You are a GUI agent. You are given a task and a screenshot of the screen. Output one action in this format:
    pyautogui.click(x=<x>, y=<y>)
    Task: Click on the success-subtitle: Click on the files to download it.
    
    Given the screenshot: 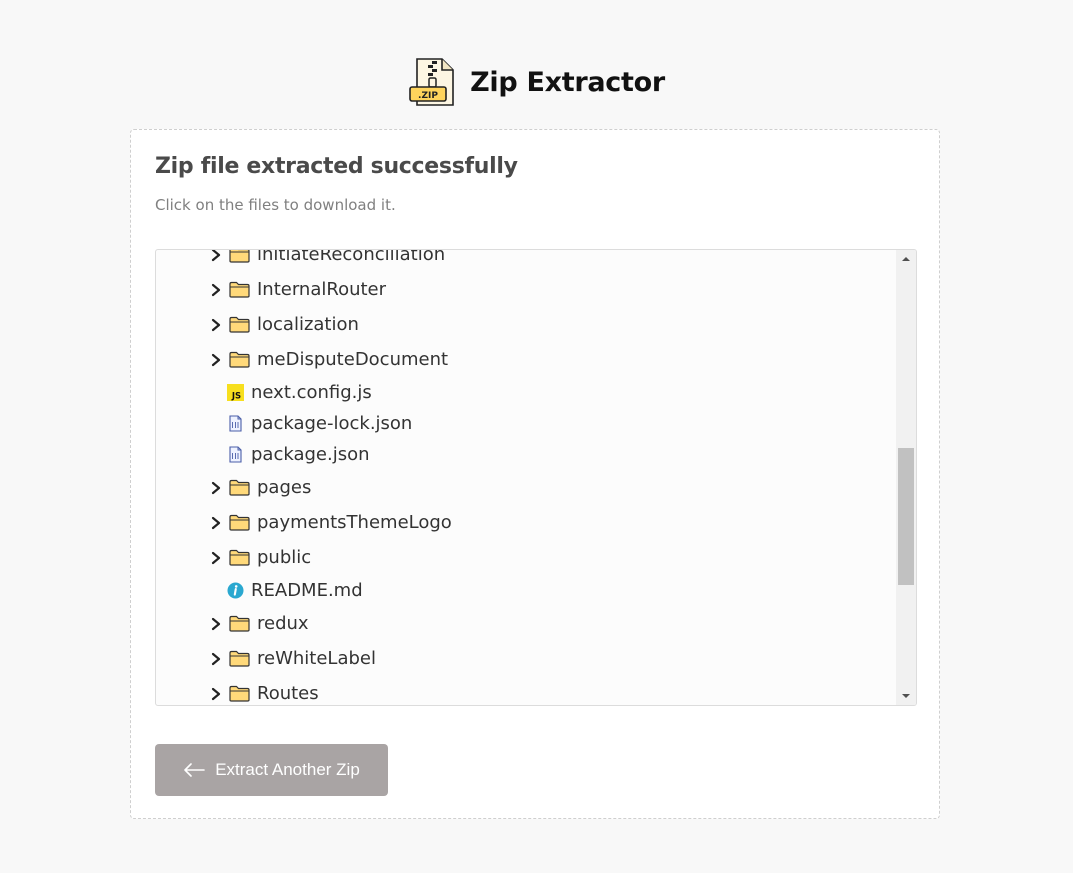 What is the action you would take?
    pyautogui.click(x=275, y=205)
    